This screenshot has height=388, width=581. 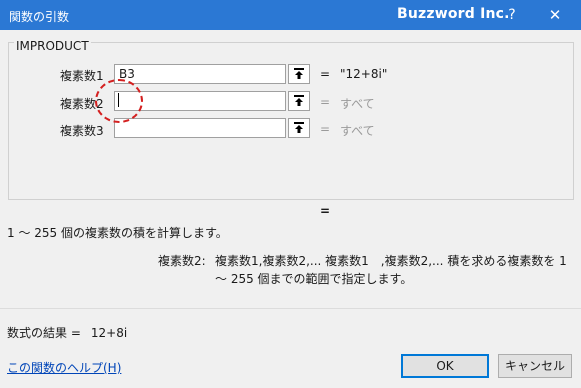 What do you see at coordinates (364, 74) in the screenshot?
I see `arg-result-1: "12+8i"` at bounding box center [364, 74].